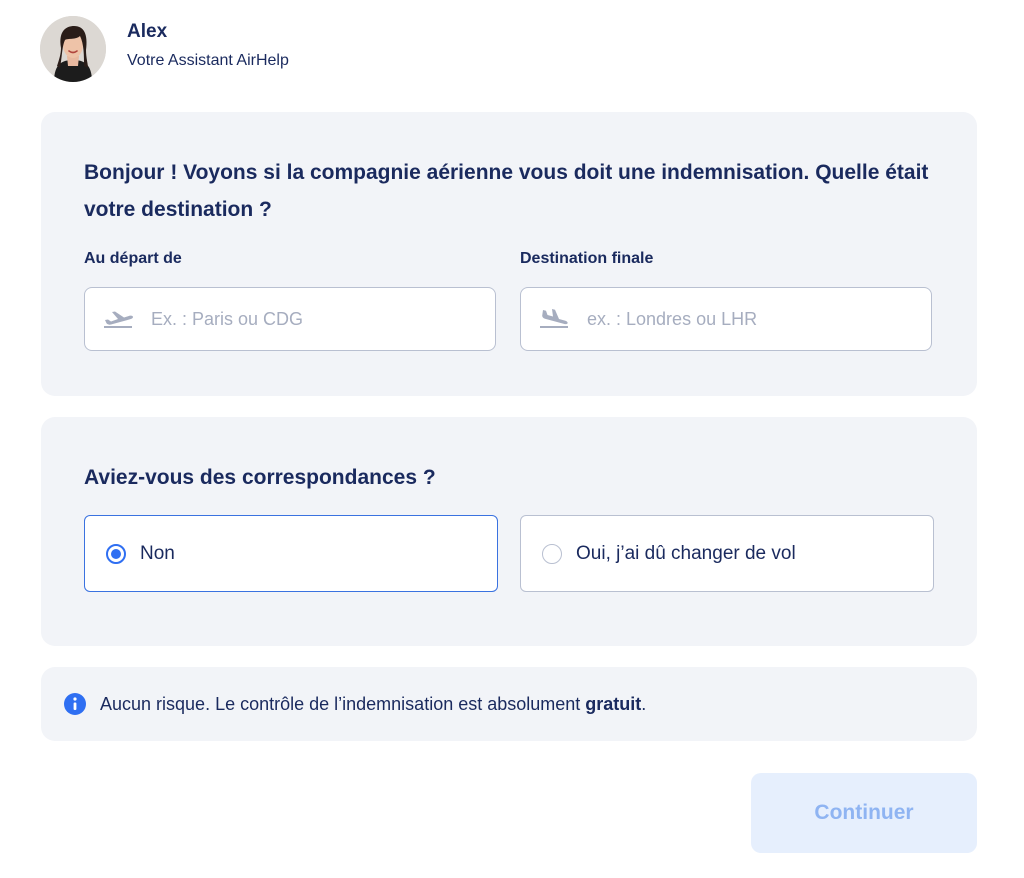 This screenshot has width=1024, height=878. Describe the element at coordinates (75, 704) in the screenshot. I see `info-icon` at that location.